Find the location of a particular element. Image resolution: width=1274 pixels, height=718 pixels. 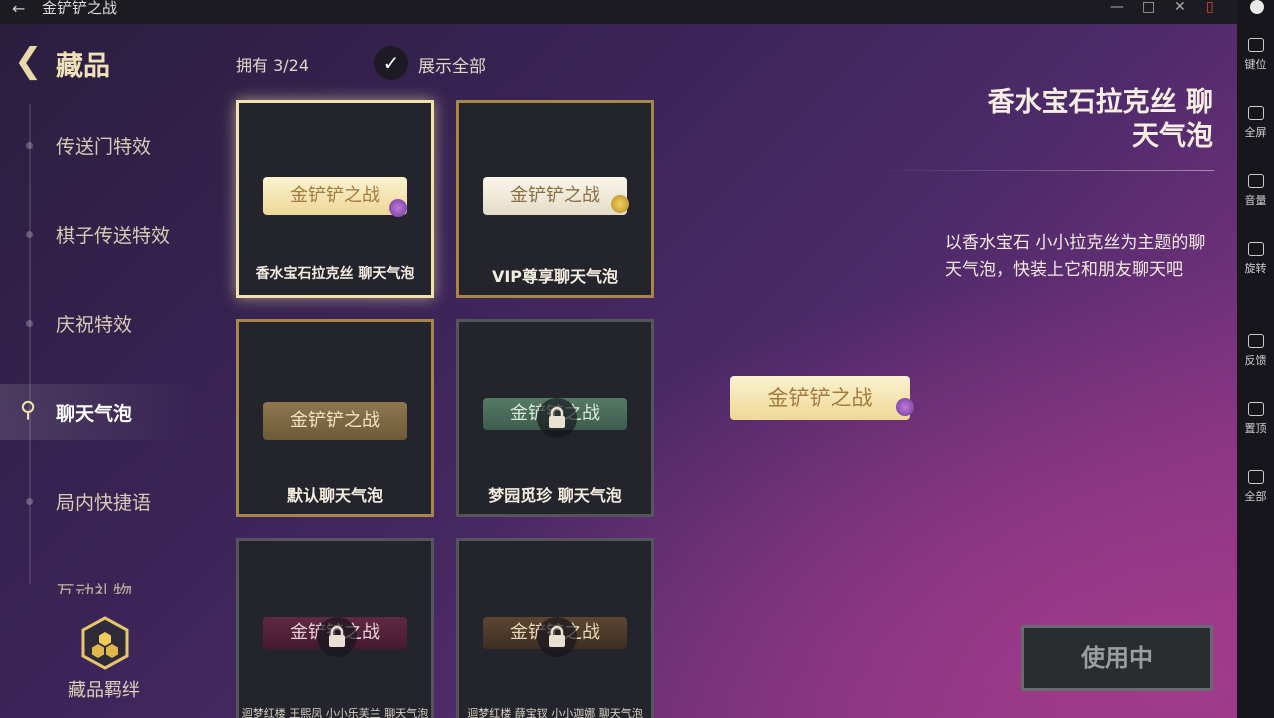

page-title: 藏品 is located at coordinates (83, 66).